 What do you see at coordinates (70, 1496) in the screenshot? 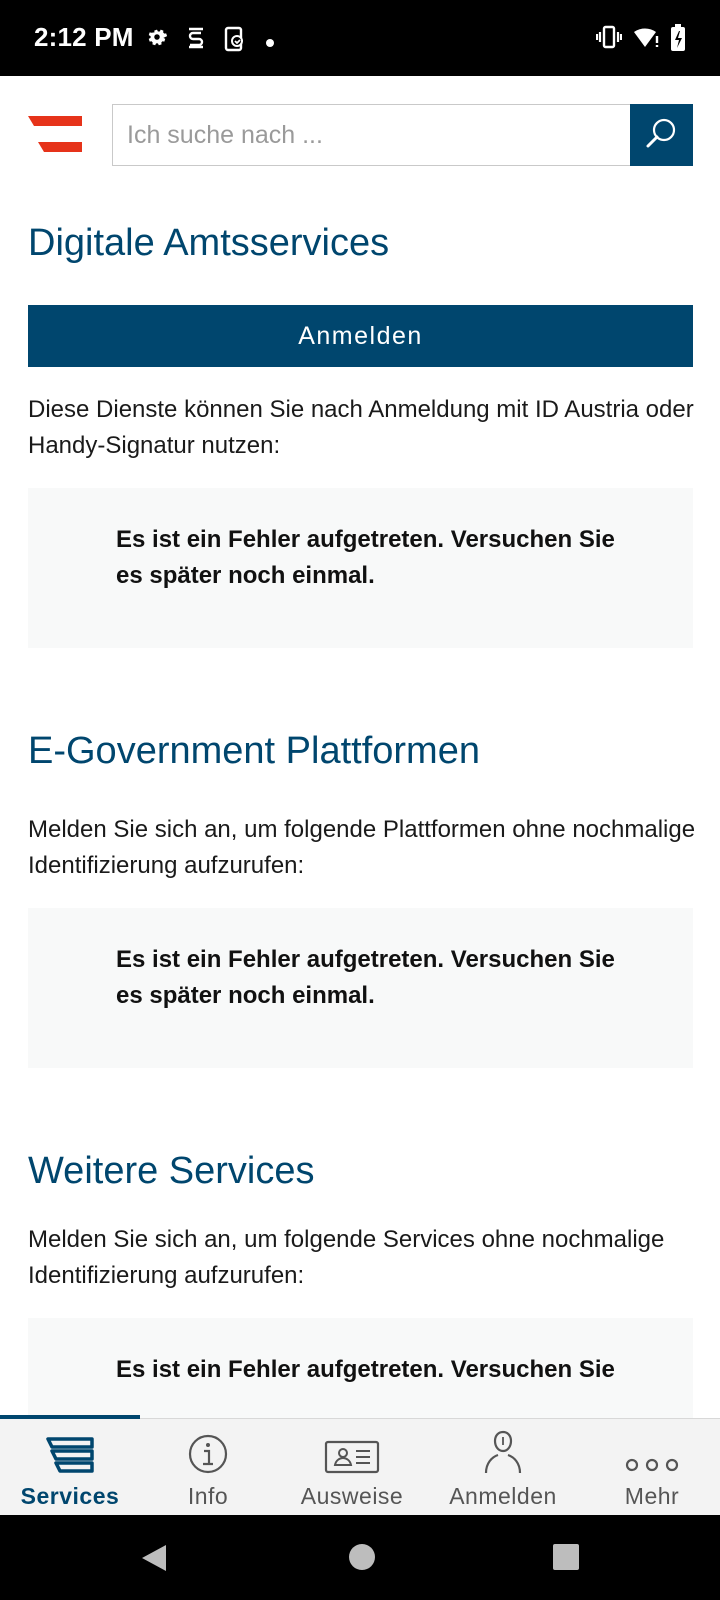
I see `nav-label: Services` at bounding box center [70, 1496].